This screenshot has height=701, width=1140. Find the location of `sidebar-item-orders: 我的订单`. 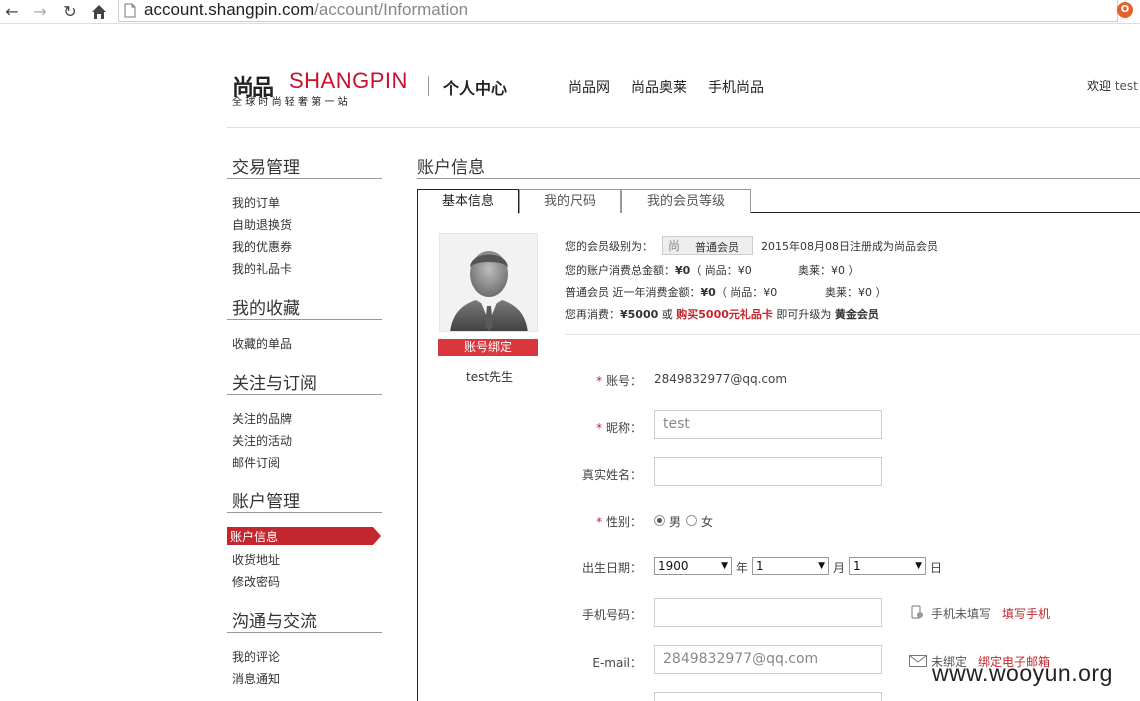

sidebar-item-orders: 我的订单 is located at coordinates (256, 202).